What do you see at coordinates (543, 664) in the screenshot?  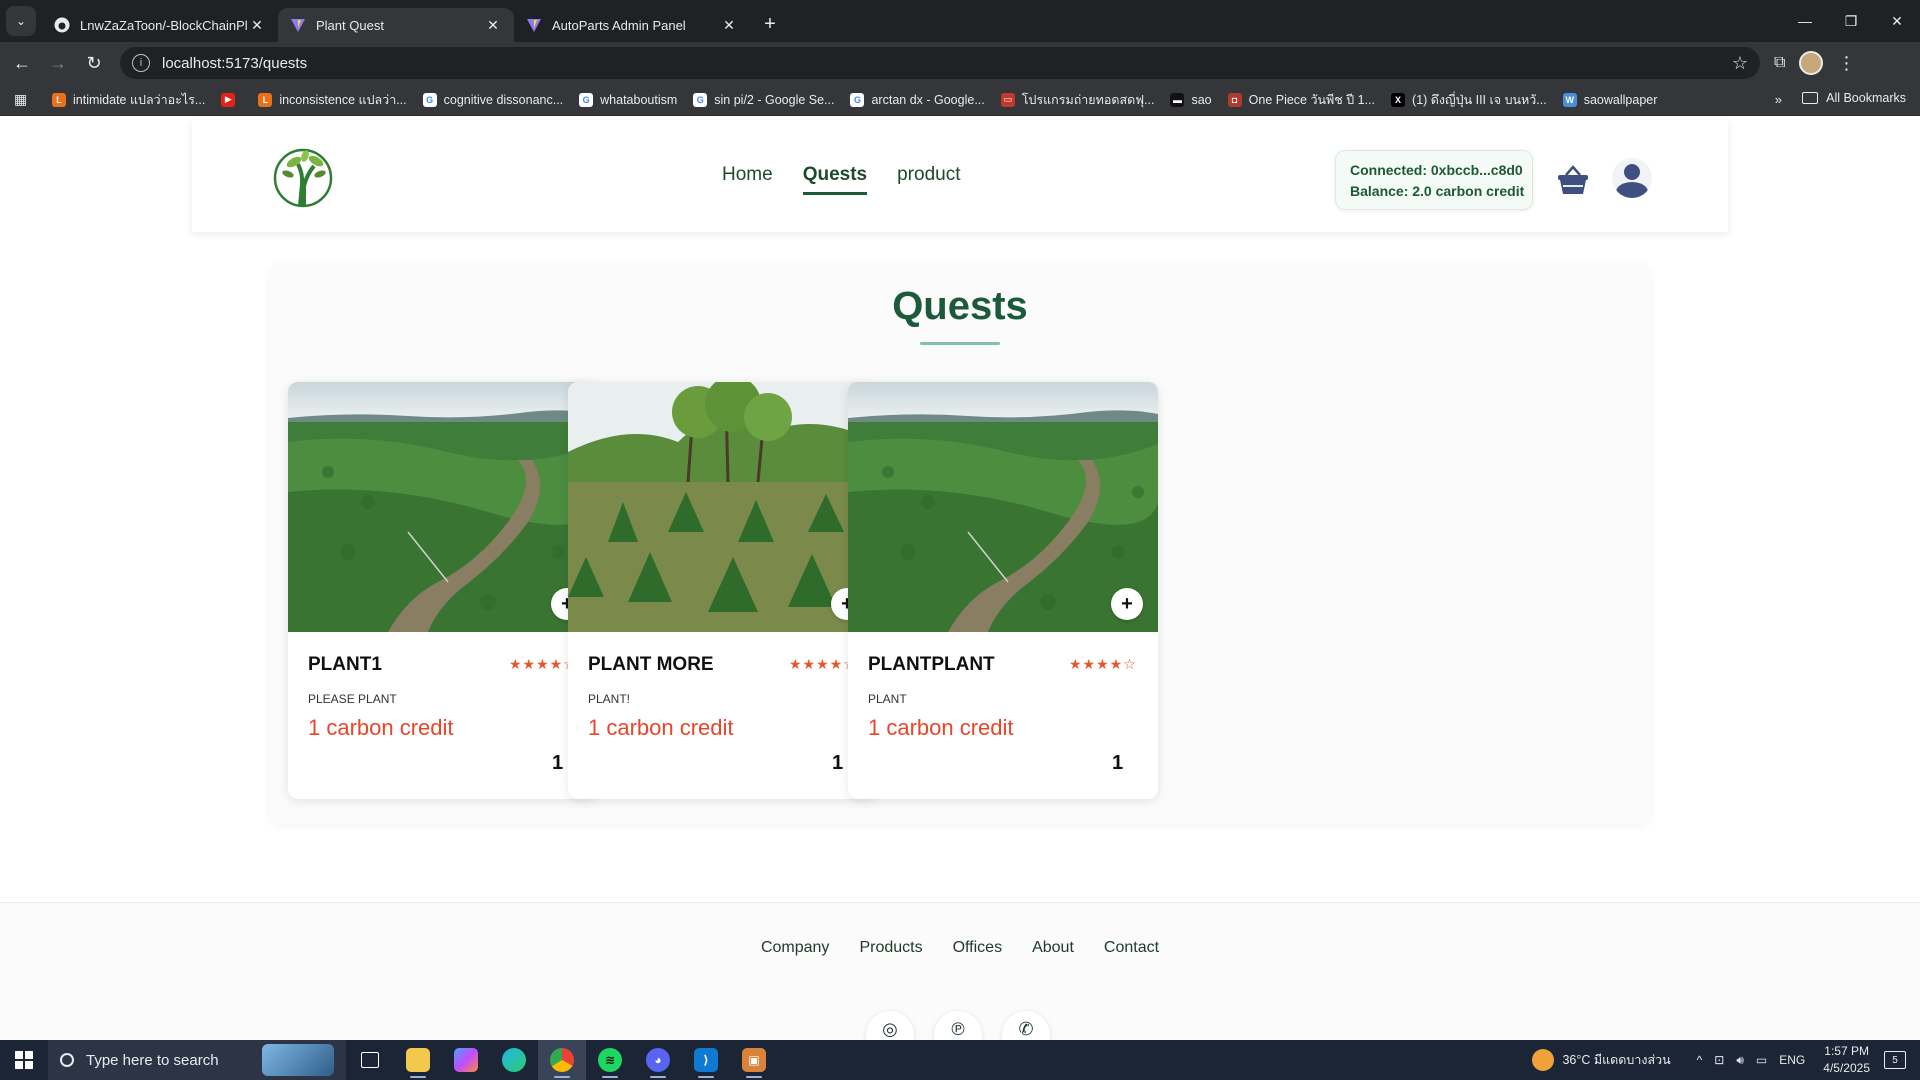 I see `star-rating-icon: ★★★★☆` at bounding box center [543, 664].